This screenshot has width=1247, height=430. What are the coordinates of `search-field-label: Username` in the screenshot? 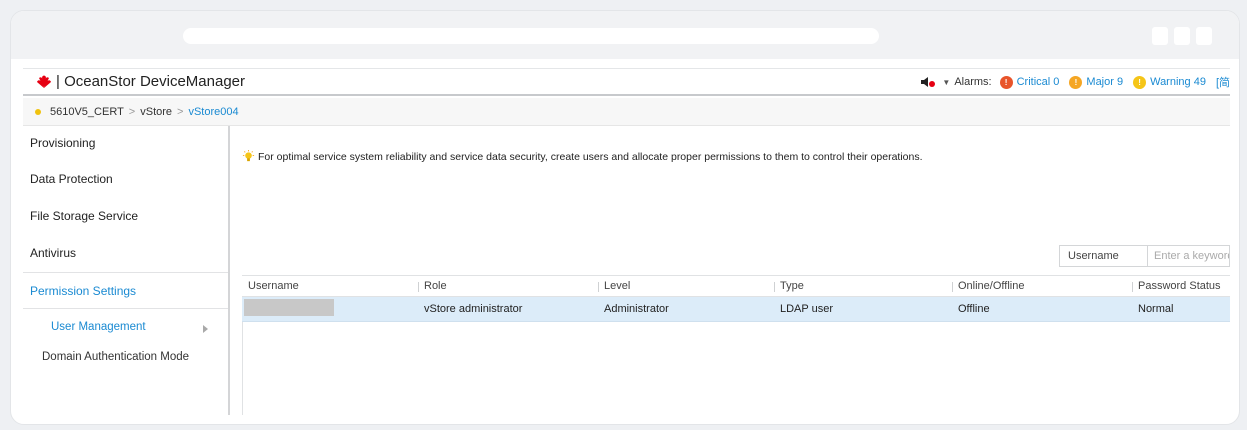 It's located at (1104, 256).